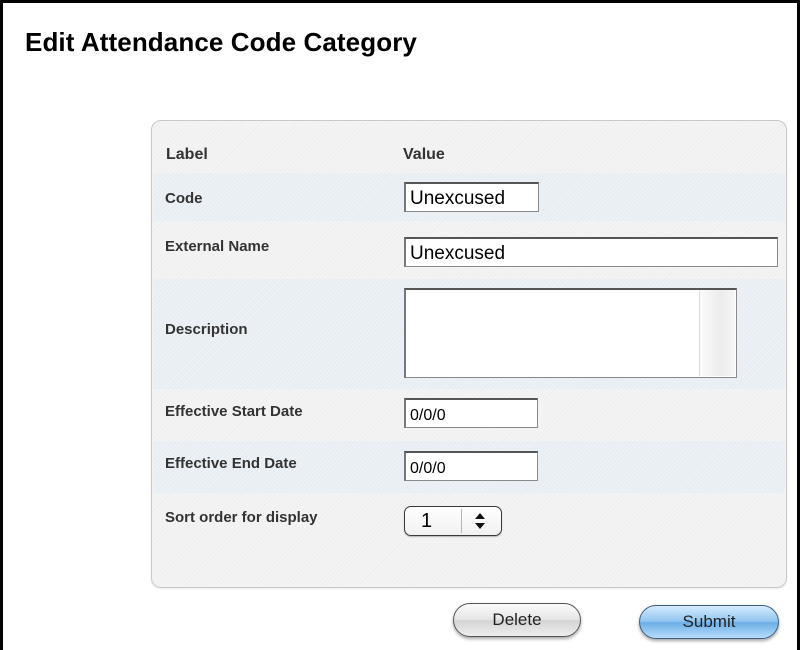 The width and height of the screenshot is (803, 650). I want to click on column-header-value: Value, so click(424, 154).